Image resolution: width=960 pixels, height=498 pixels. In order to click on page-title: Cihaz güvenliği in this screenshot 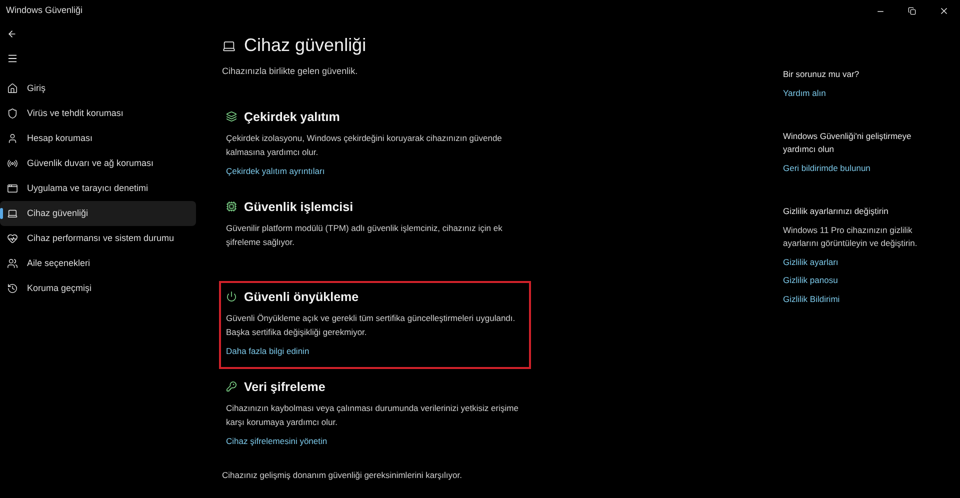, I will do `click(305, 45)`.